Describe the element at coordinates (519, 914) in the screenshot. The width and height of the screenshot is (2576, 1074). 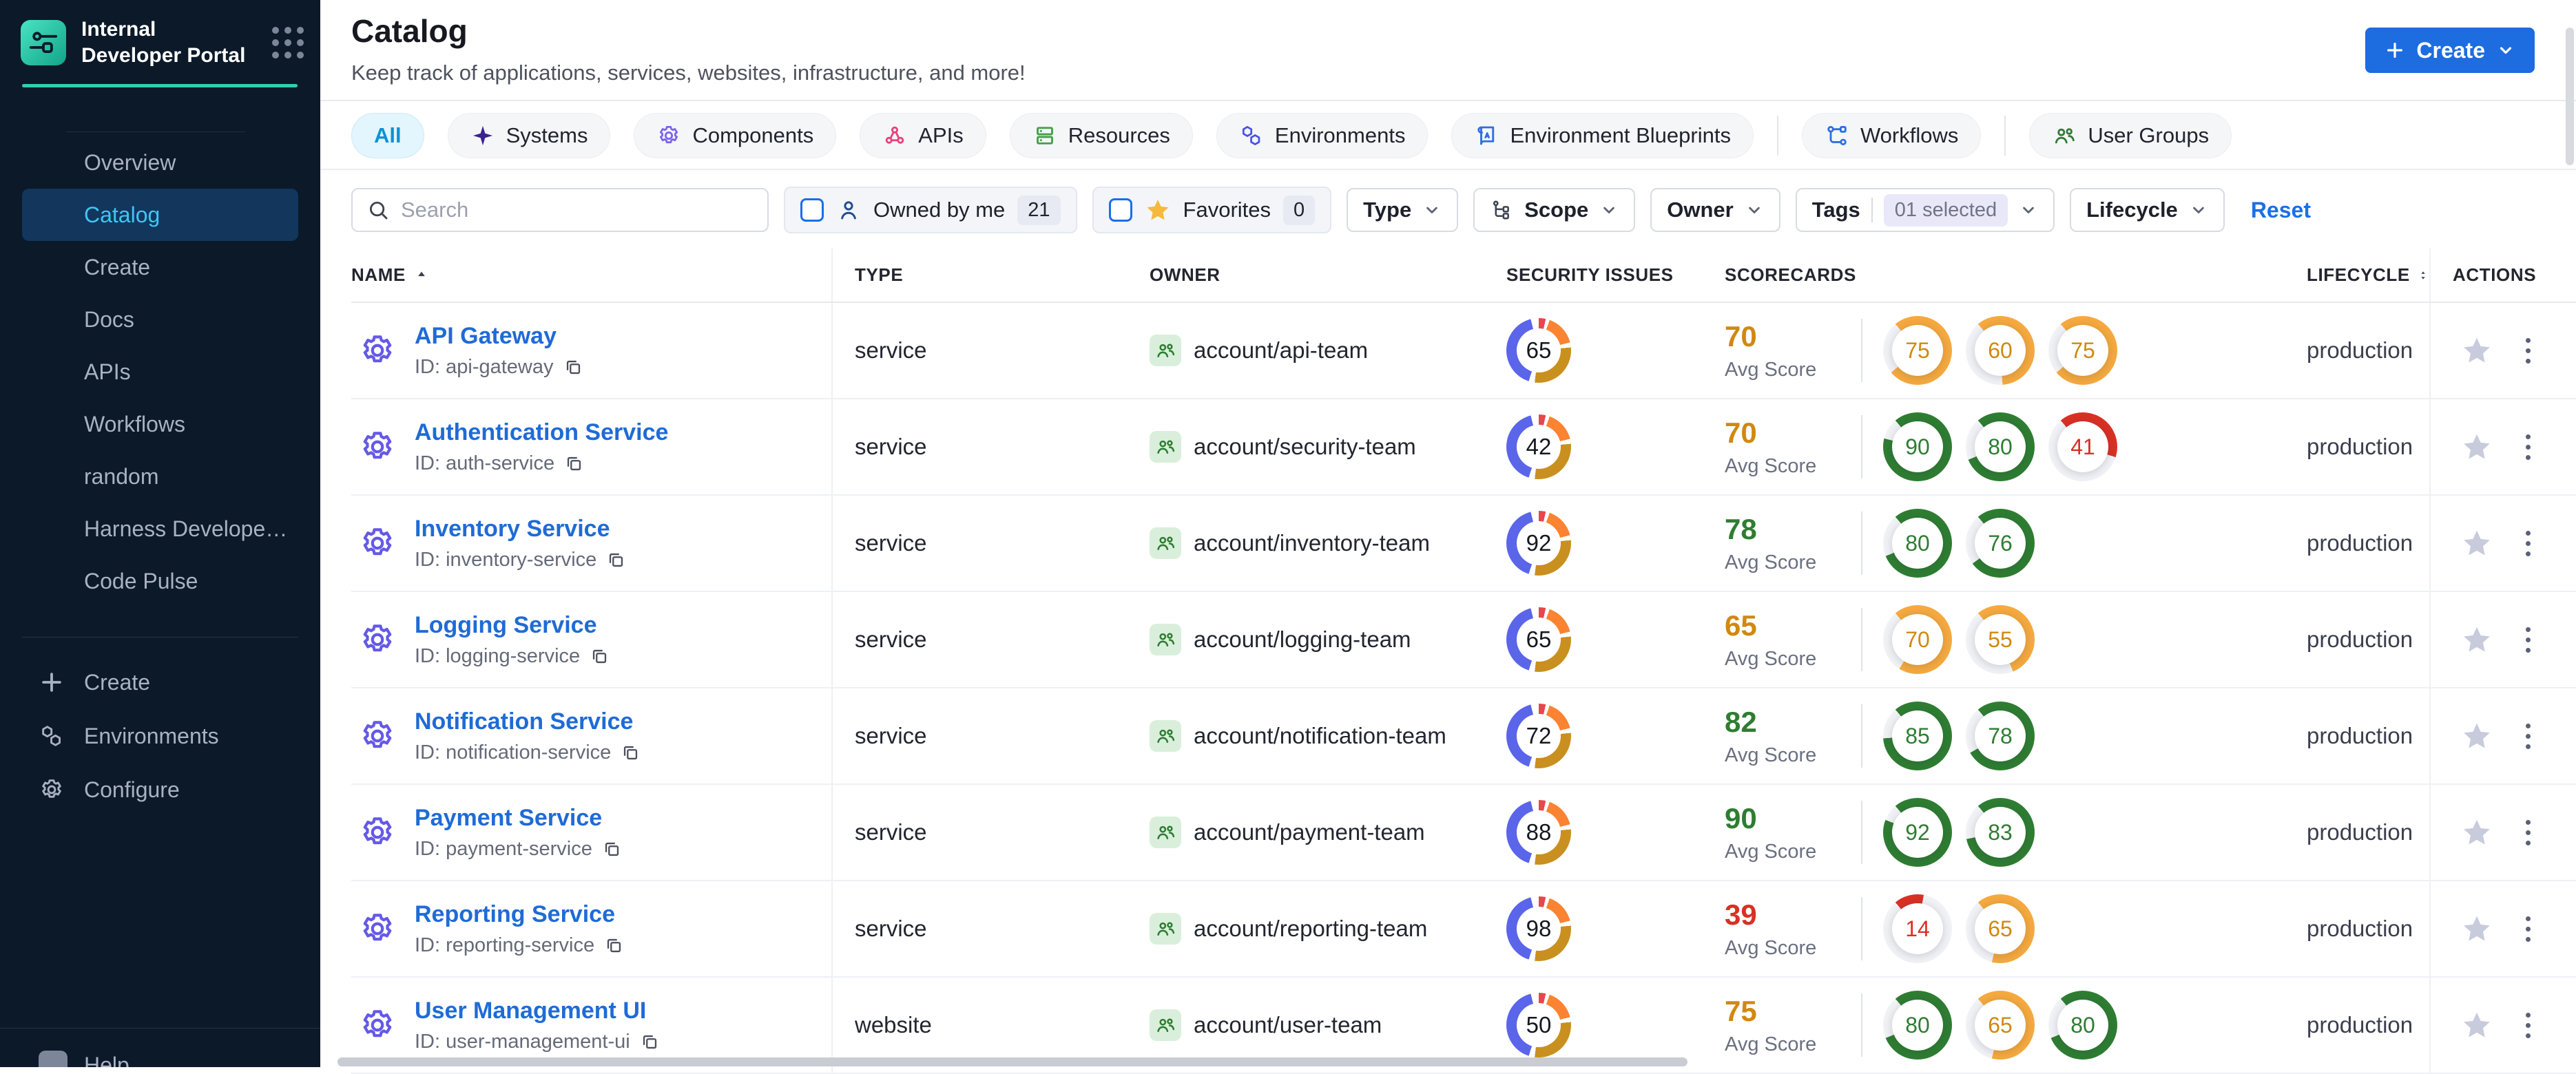
I see `entity-name-link: Reporting Service` at that location.